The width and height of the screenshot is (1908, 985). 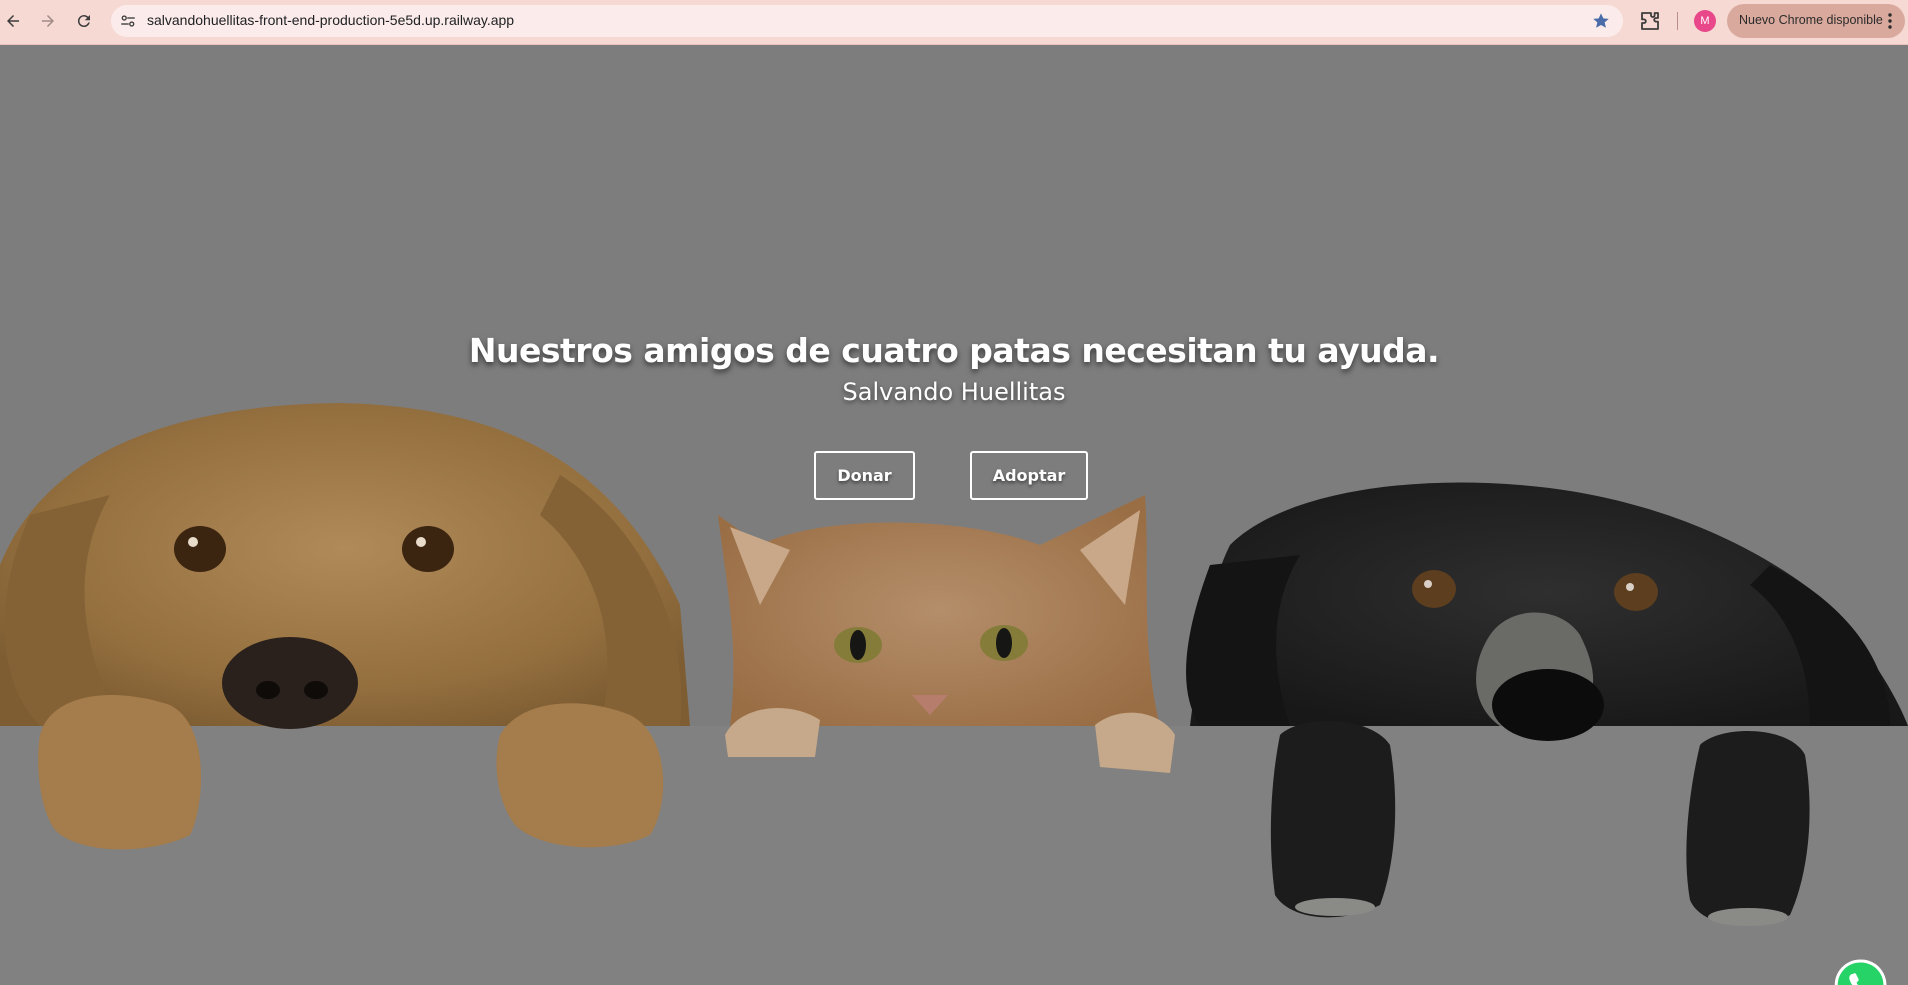 I want to click on hero-subtitle: Salvando Huellitas, so click(x=954, y=392).